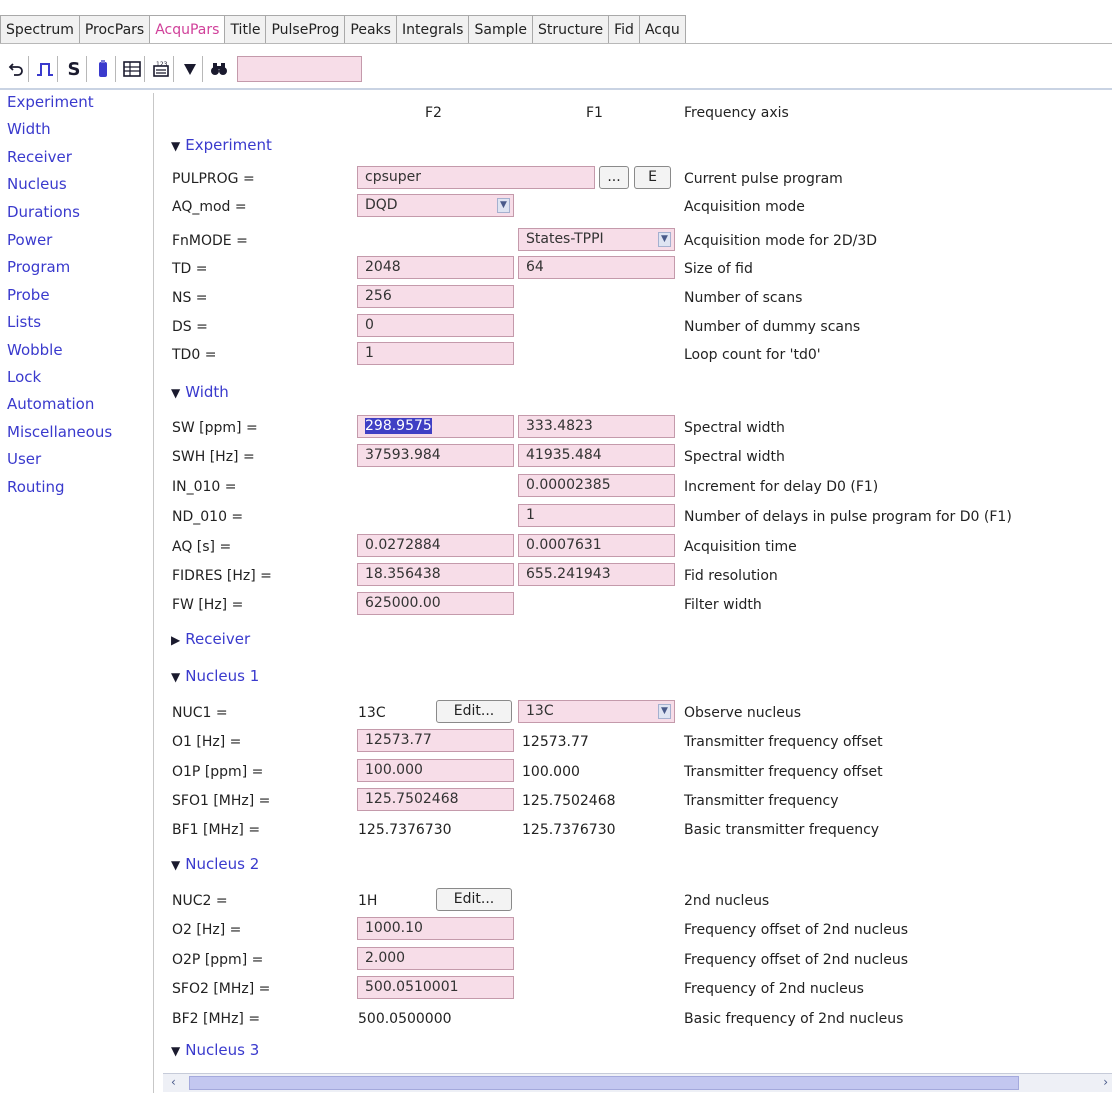 The width and height of the screenshot is (1112, 1093). I want to click on aq-mod-select: DQD ▼, so click(435, 205).